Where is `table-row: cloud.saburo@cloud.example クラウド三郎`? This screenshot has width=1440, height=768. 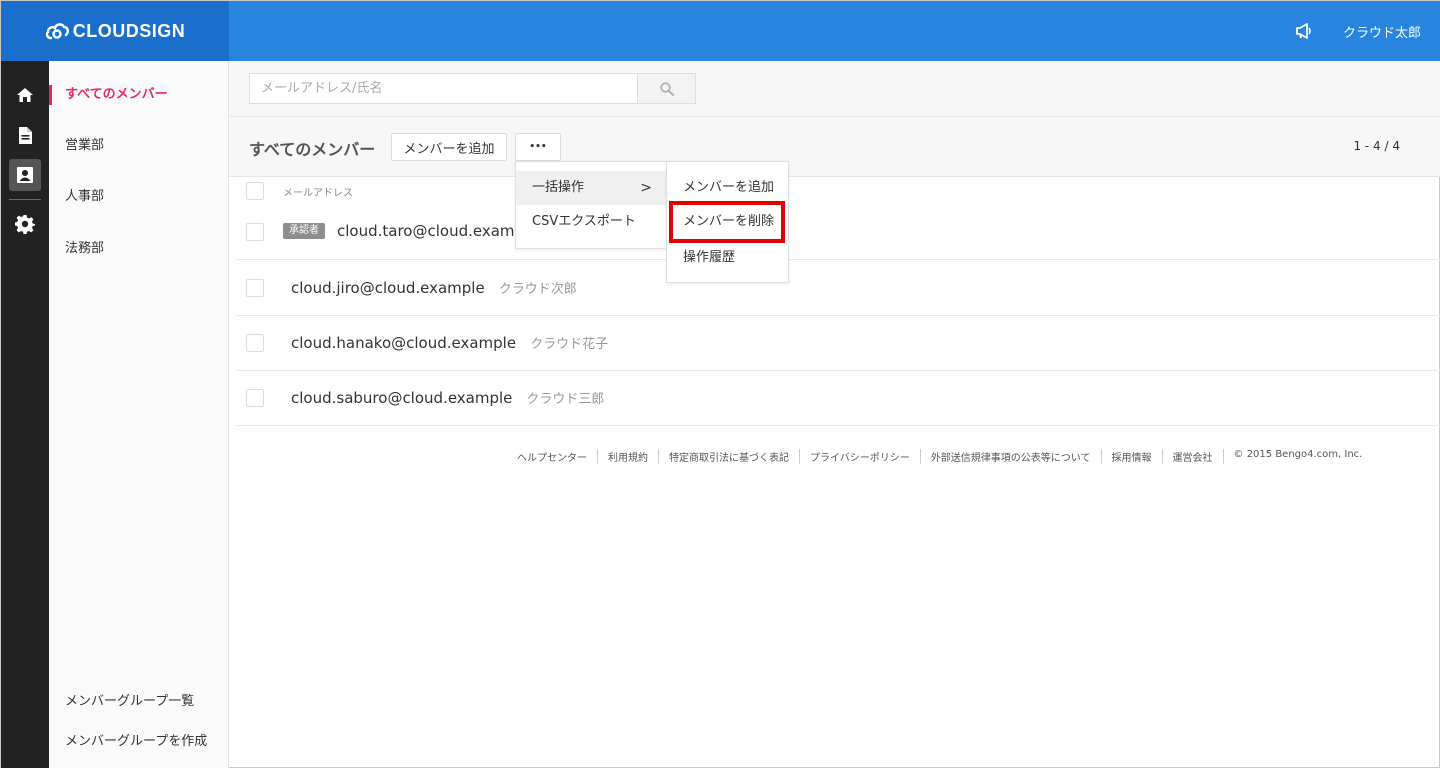 table-row: cloud.saburo@cloud.example クラウド三郎 is located at coordinates (838, 398).